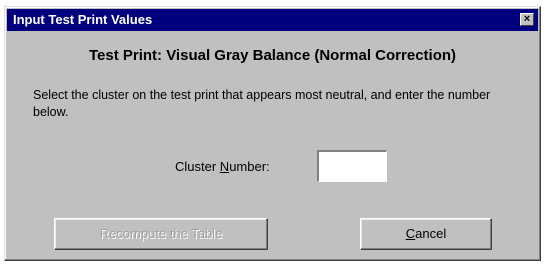 Image resolution: width=547 pixels, height=267 pixels. I want to click on title-bar: Input Test Print Values ×, so click(272, 20).